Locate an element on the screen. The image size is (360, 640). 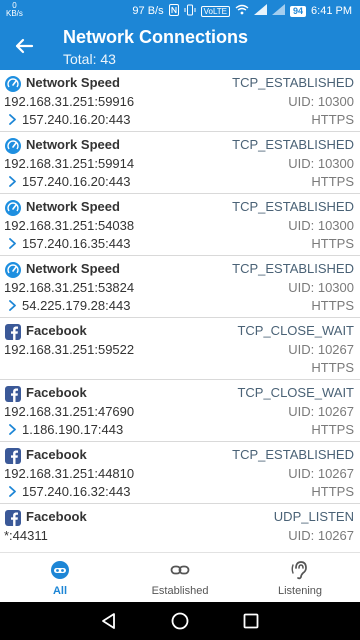
connection-state: UDP_LISTEN is located at coordinates (313, 516).